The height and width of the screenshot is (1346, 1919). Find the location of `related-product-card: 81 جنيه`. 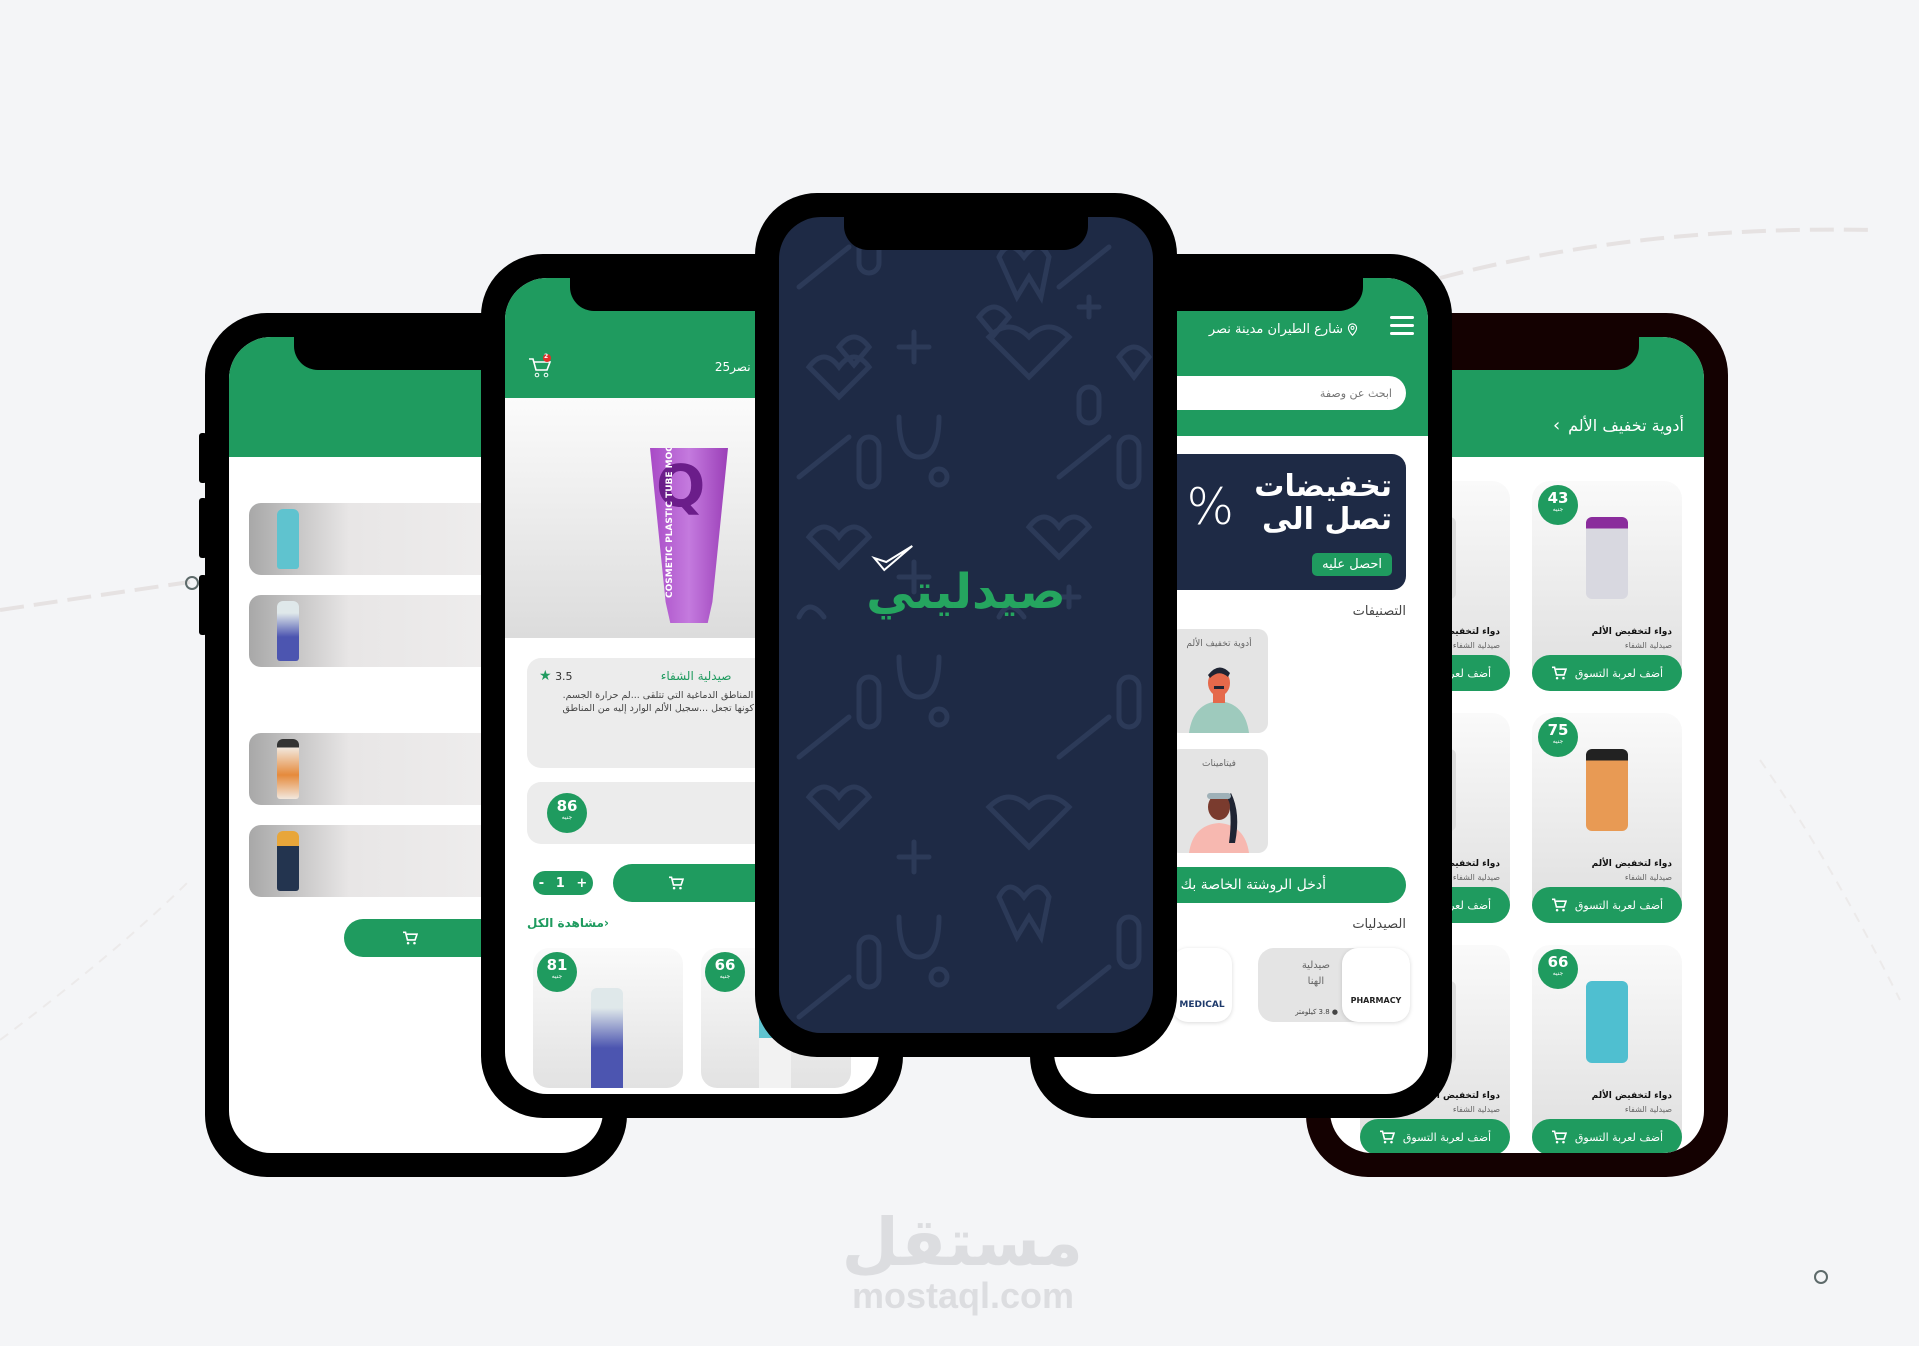

related-product-card: 81 جنيه is located at coordinates (608, 1018).